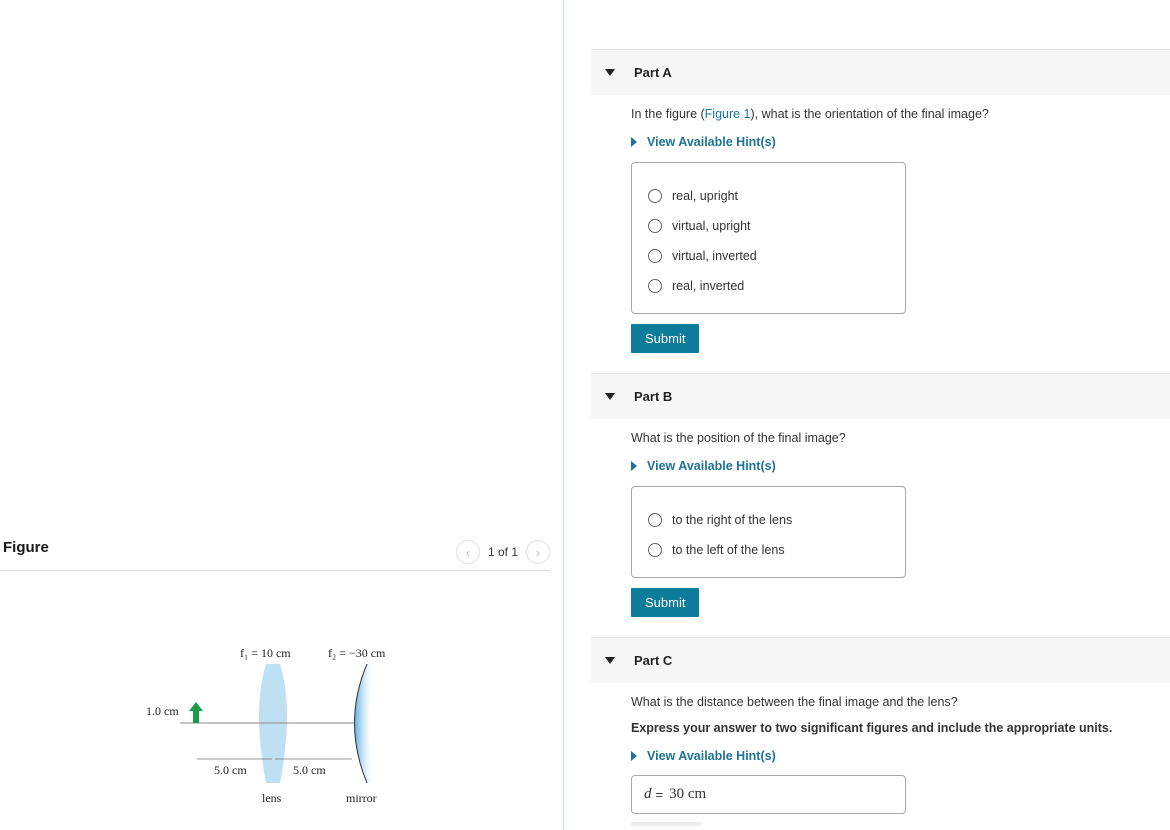 This screenshot has height=830, width=1170. I want to click on part-a-hint-toggle: View Available Hint(s), so click(900, 142).